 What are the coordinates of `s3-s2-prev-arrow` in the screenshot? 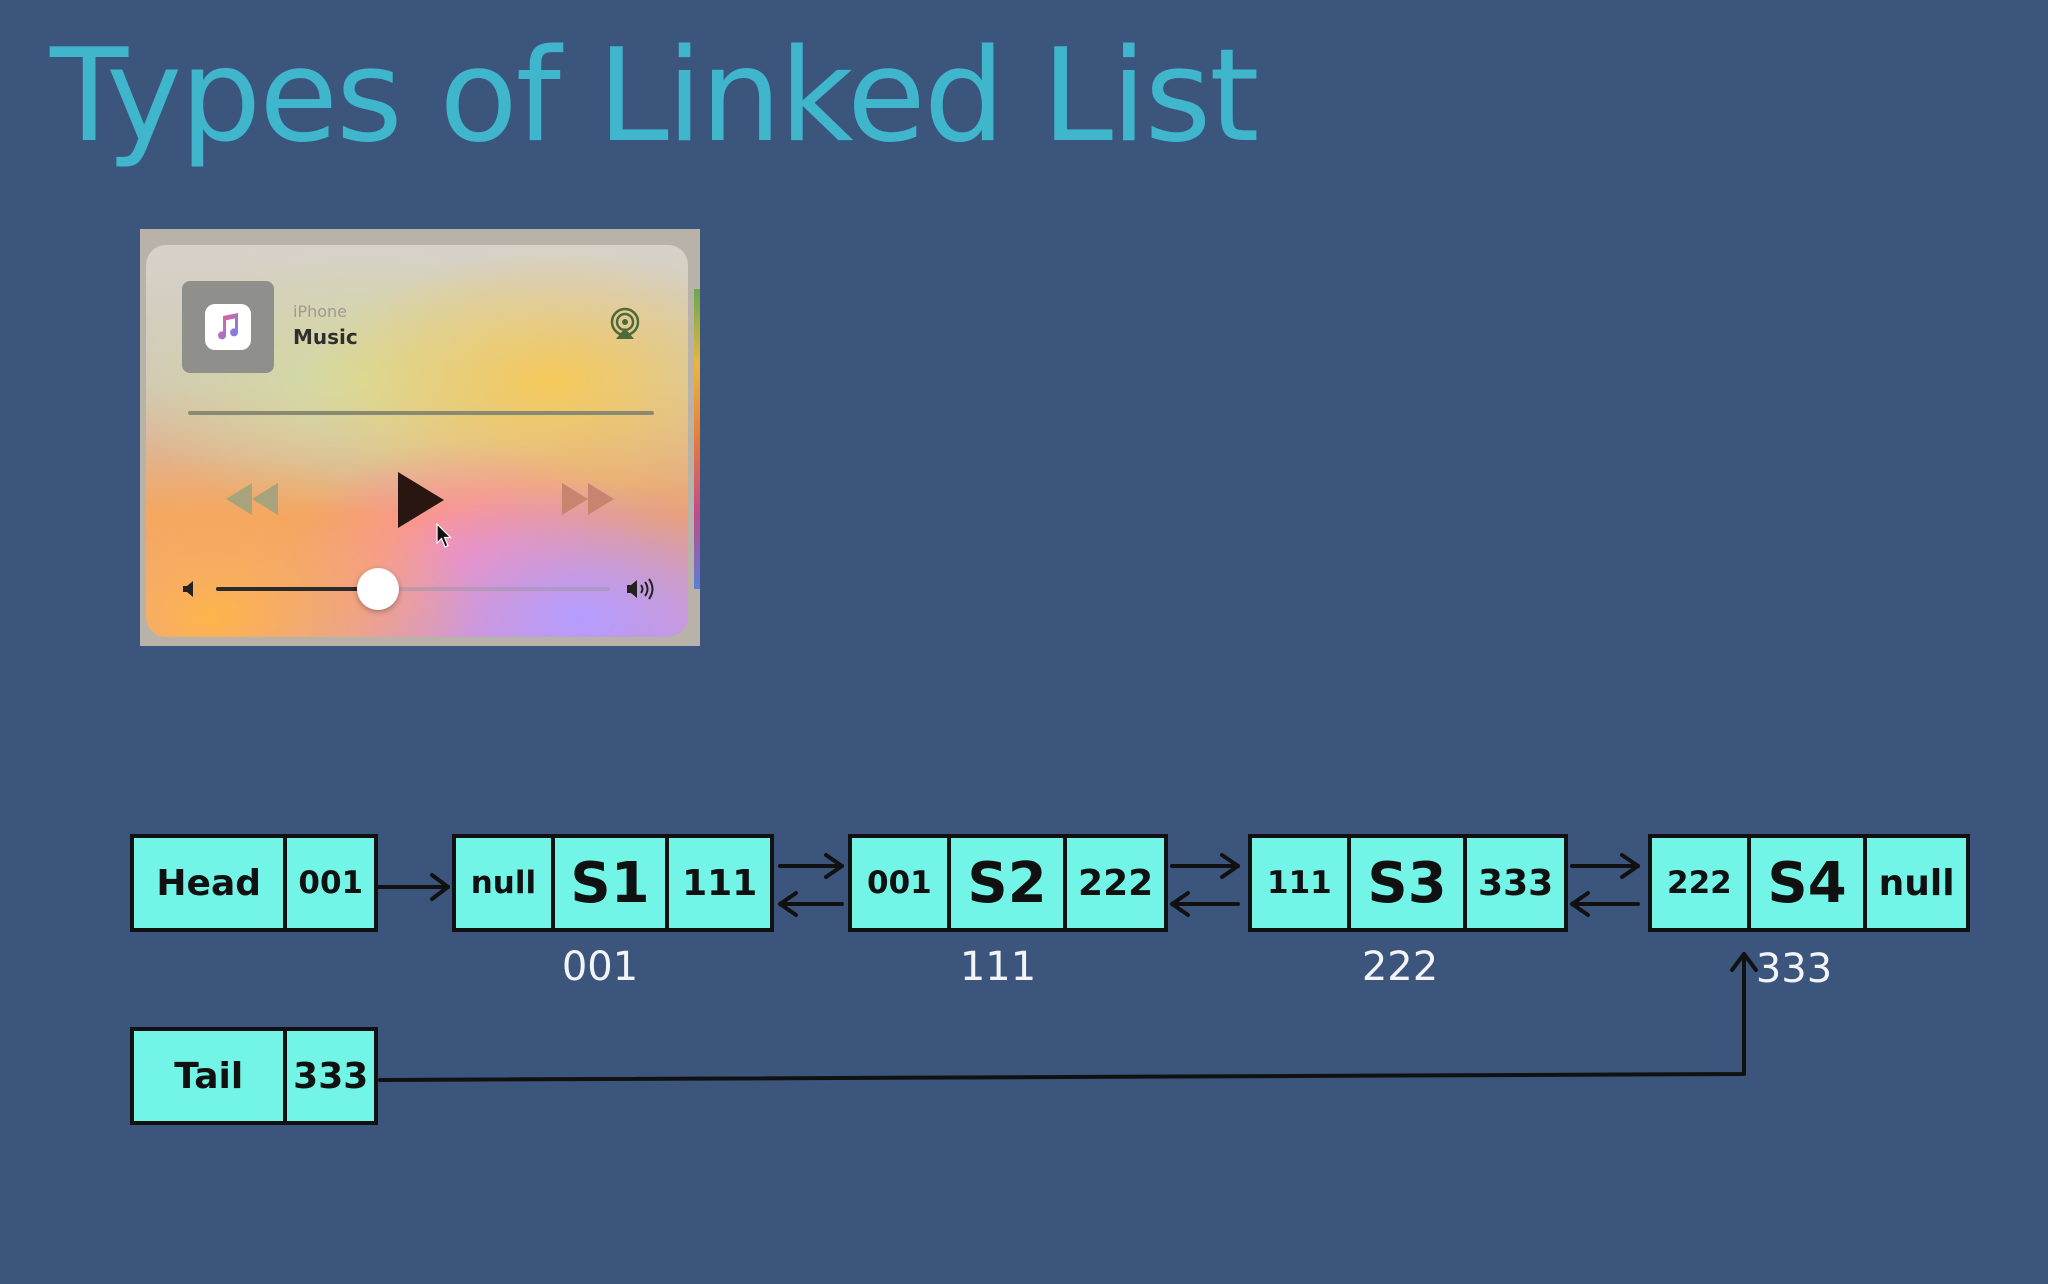 It's located at (1205, 904).